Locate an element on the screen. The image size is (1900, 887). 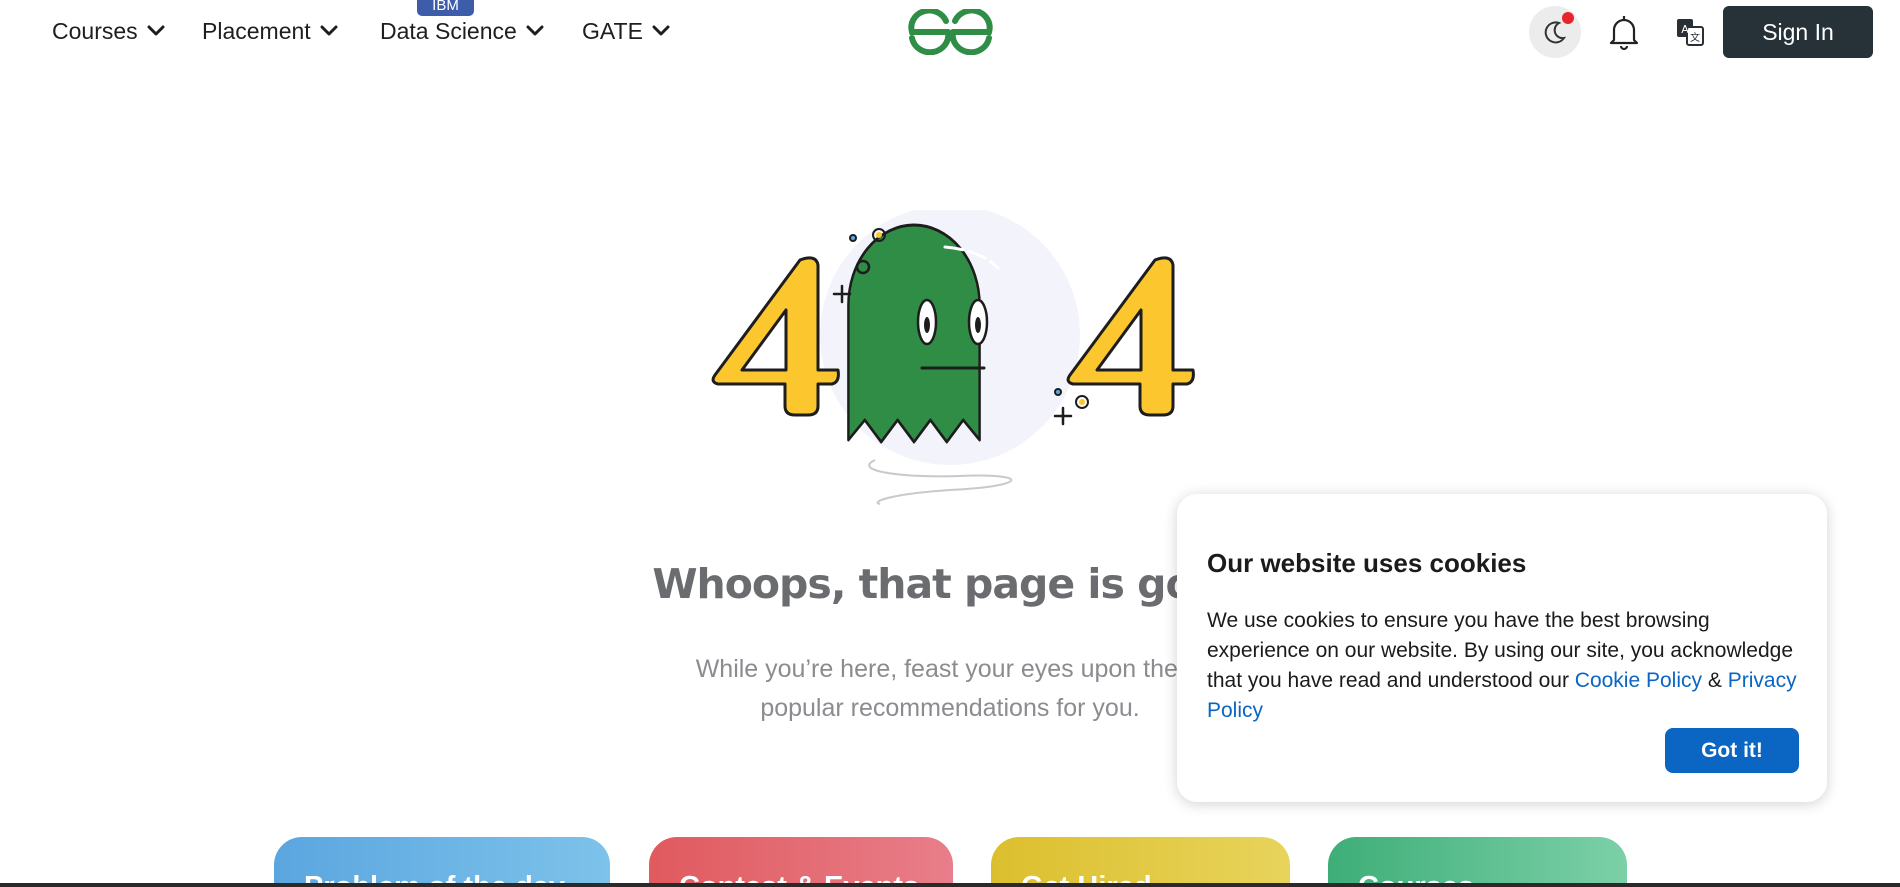
translate-icon: A 文 is located at coordinates (1690, 32).